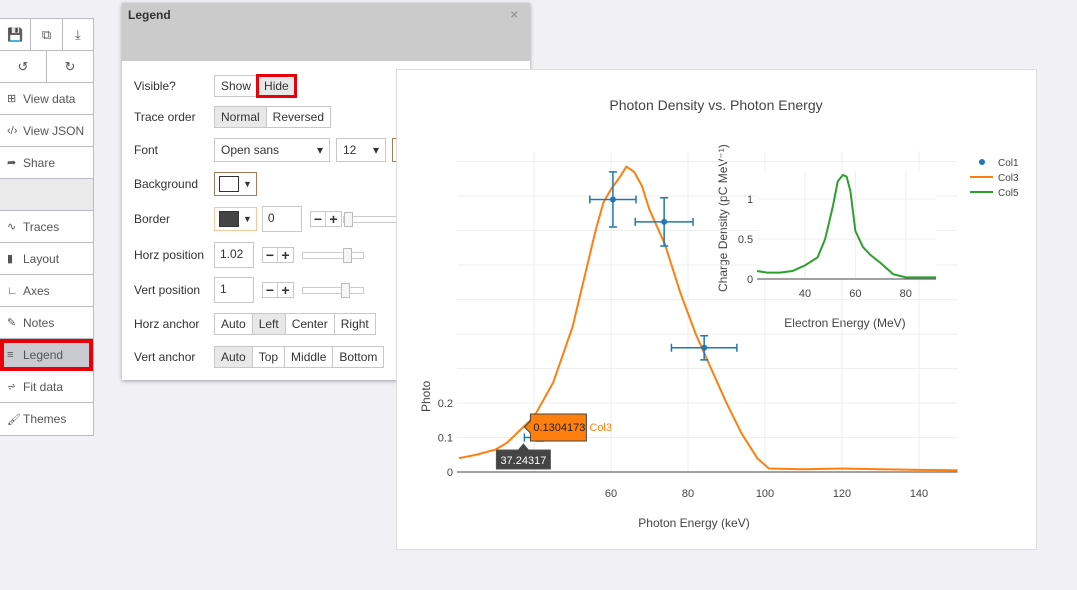  I want to click on sidebar-item-share: ➦ Share, so click(46, 163).